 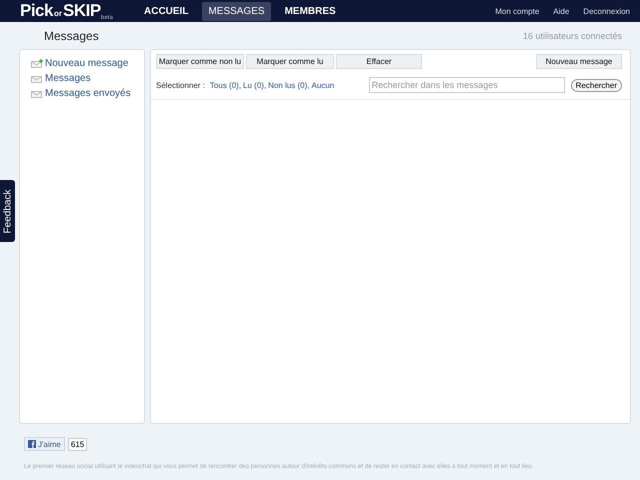 I want to click on like-count: 615, so click(x=78, y=444).